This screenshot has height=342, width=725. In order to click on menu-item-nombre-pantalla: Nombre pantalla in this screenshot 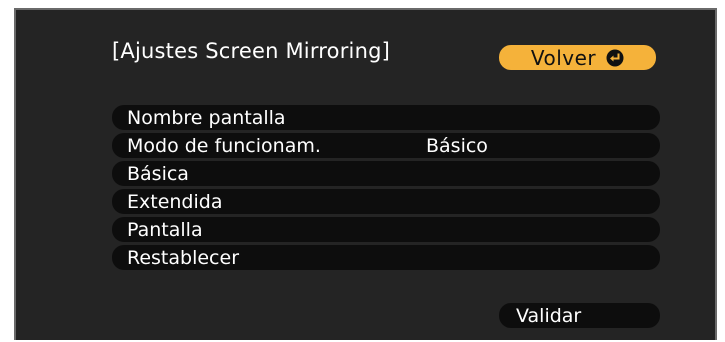, I will do `click(386, 117)`.